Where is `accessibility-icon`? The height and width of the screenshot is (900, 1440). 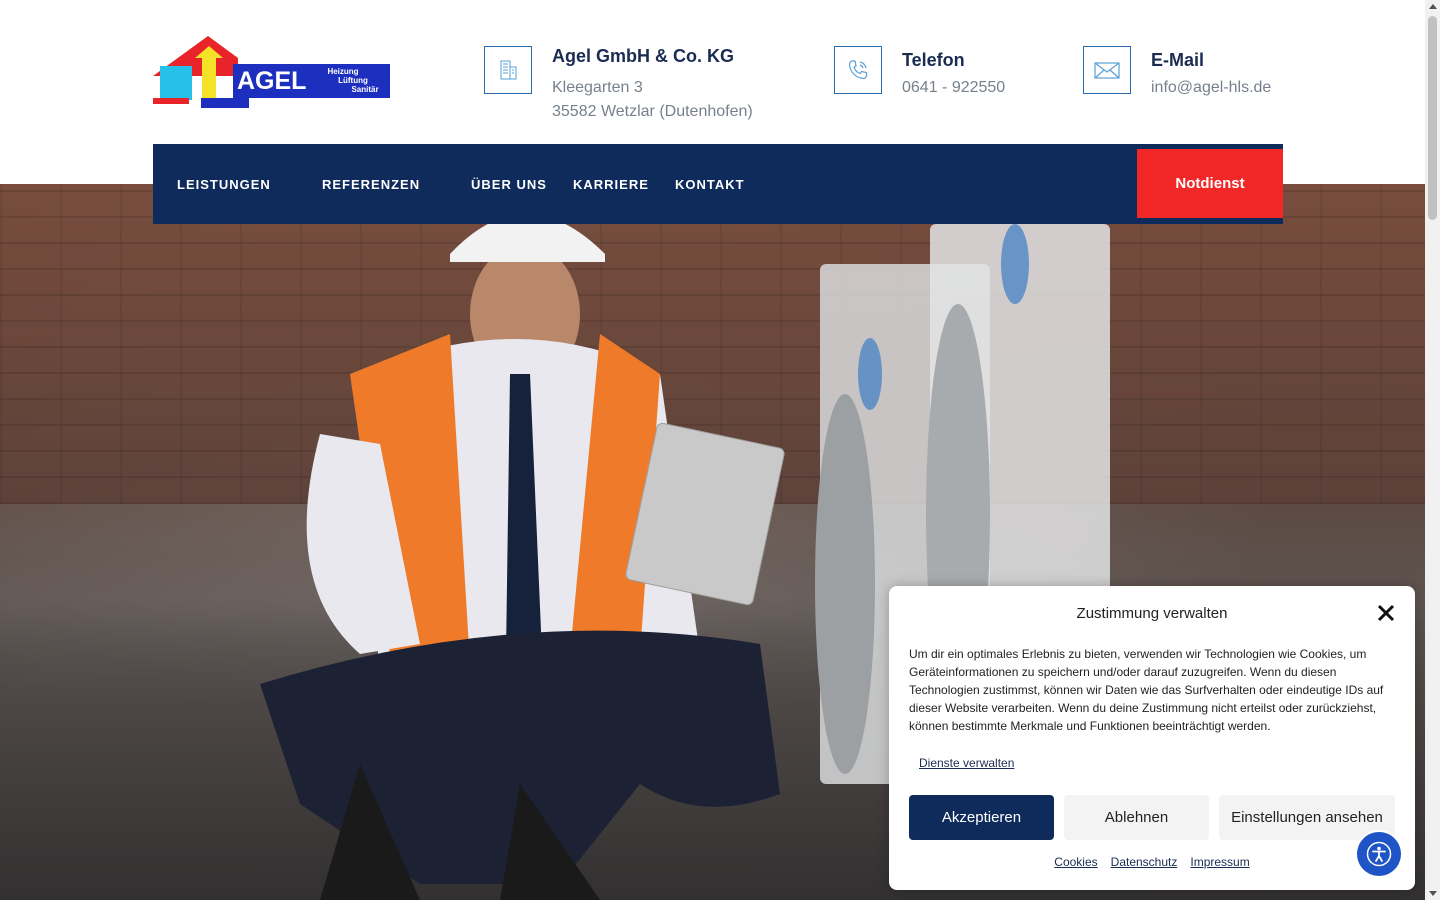
accessibility-icon is located at coordinates (1379, 854).